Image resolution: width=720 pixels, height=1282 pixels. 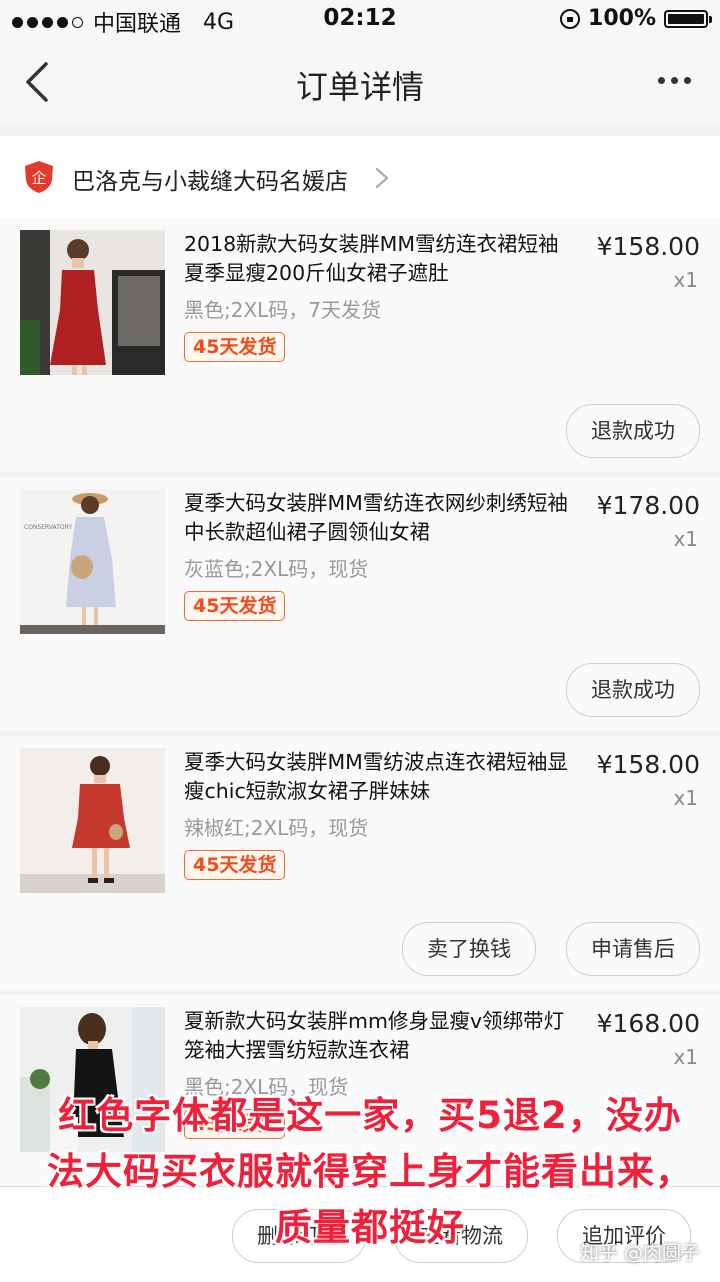 I want to click on shop-badge-icon: 企, so click(x=39, y=177).